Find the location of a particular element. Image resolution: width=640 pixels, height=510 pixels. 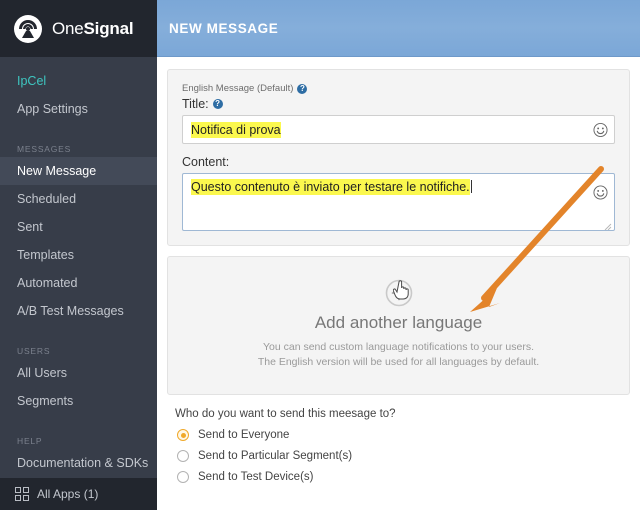

text-caret is located at coordinates (471, 186).